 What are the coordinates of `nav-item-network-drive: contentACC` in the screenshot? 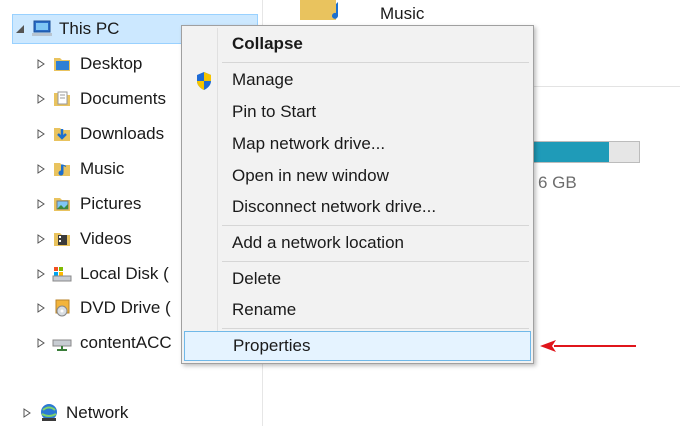 It's located at (103, 343).